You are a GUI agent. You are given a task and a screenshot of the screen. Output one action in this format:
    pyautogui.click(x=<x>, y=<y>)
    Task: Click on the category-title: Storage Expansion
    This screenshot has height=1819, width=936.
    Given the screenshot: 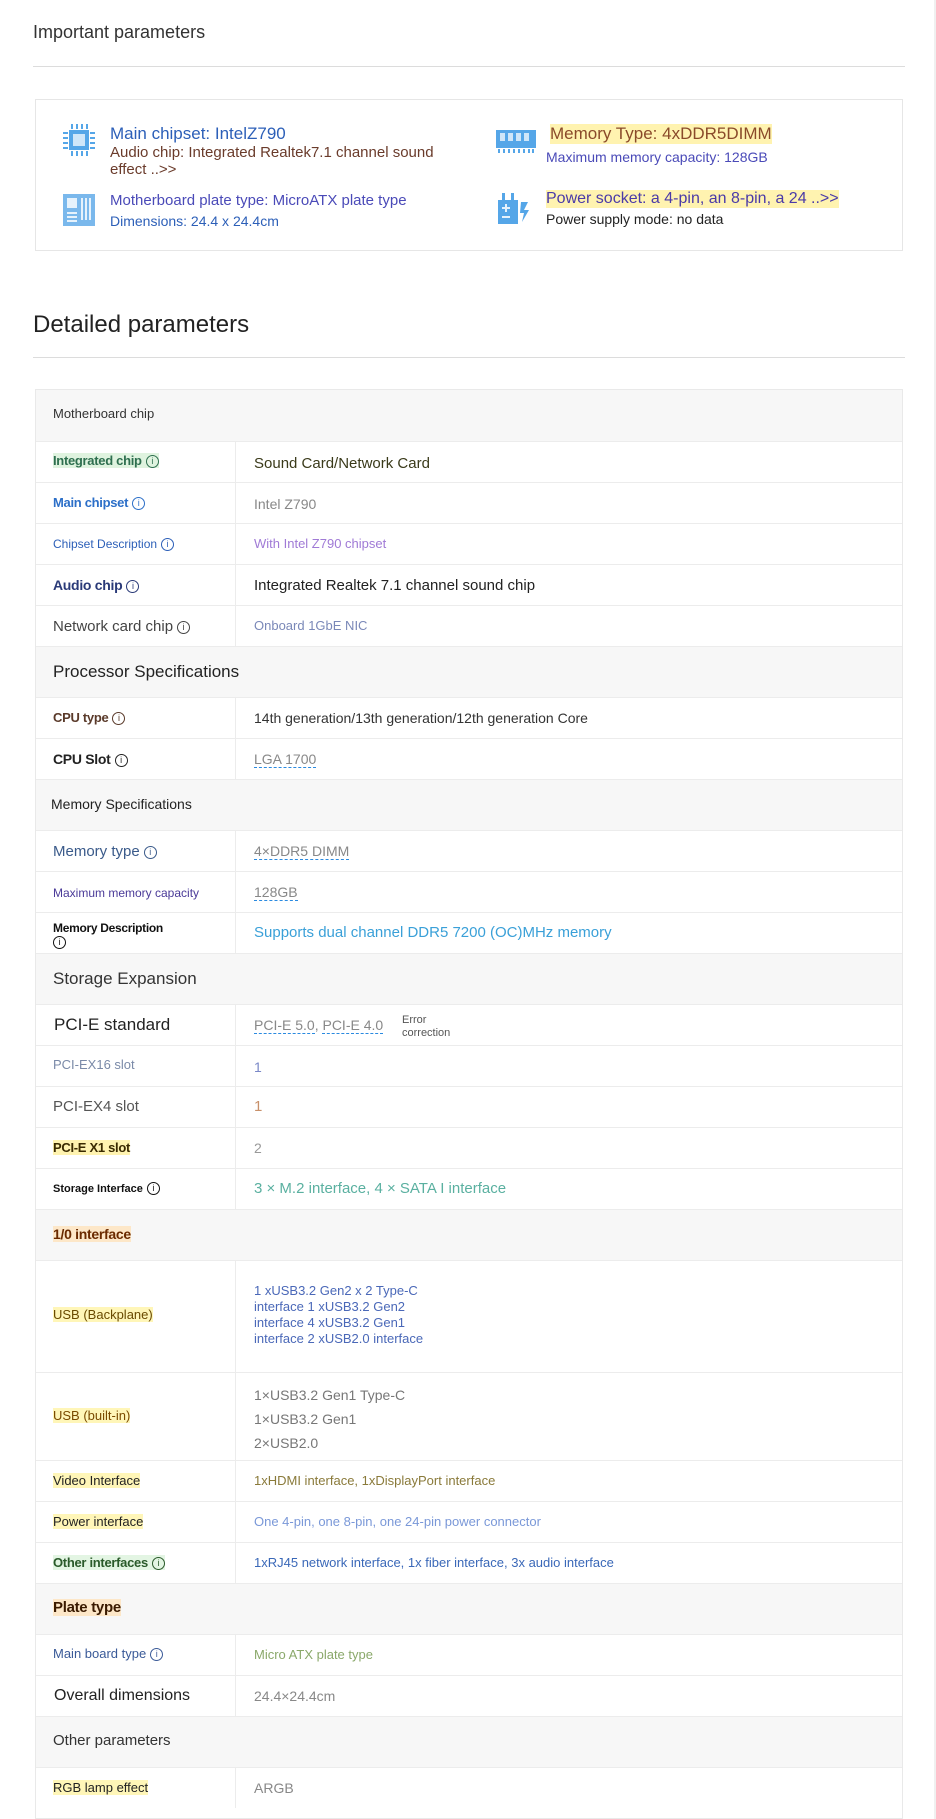 What is the action you would take?
    pyautogui.click(x=125, y=978)
    